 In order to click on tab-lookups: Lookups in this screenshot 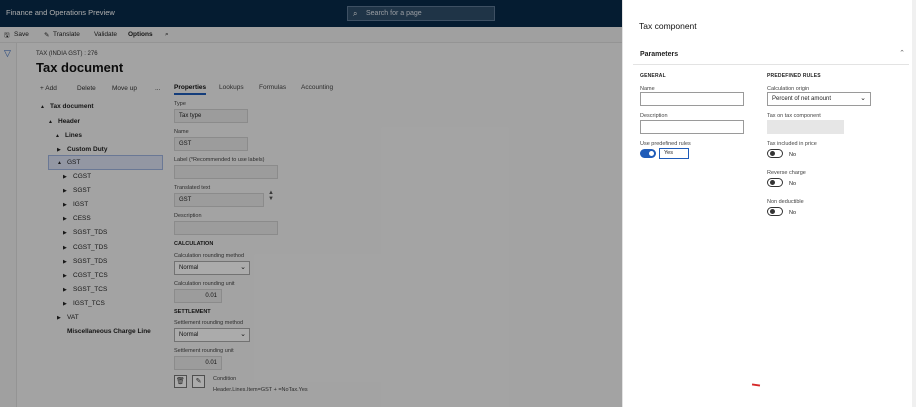, I will do `click(231, 87)`.